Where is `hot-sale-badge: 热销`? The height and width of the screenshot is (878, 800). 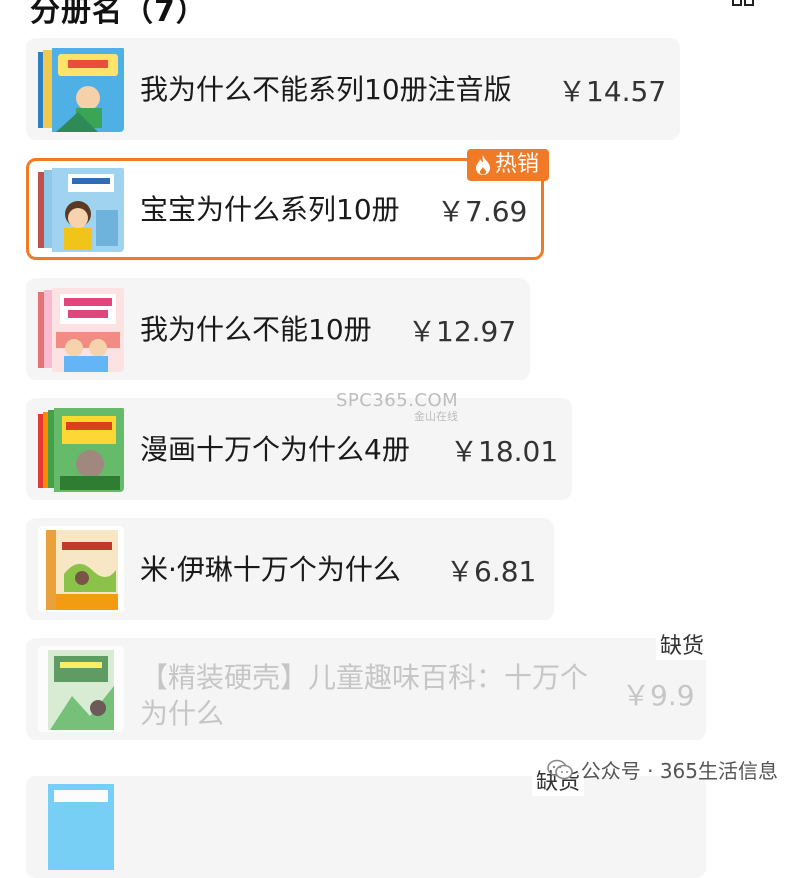 hot-sale-badge: 热销 is located at coordinates (507, 165).